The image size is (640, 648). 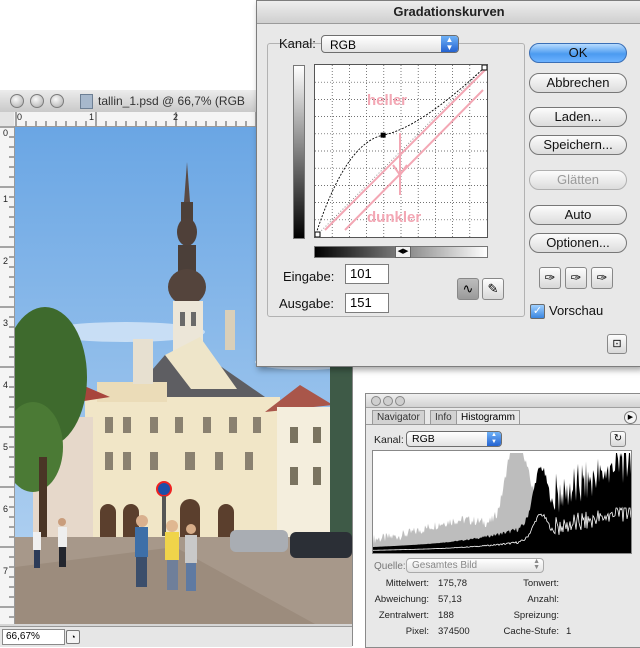 What do you see at coordinates (403, 252) in the screenshot?
I see `gradient-swap-icon: ◀▶` at bounding box center [403, 252].